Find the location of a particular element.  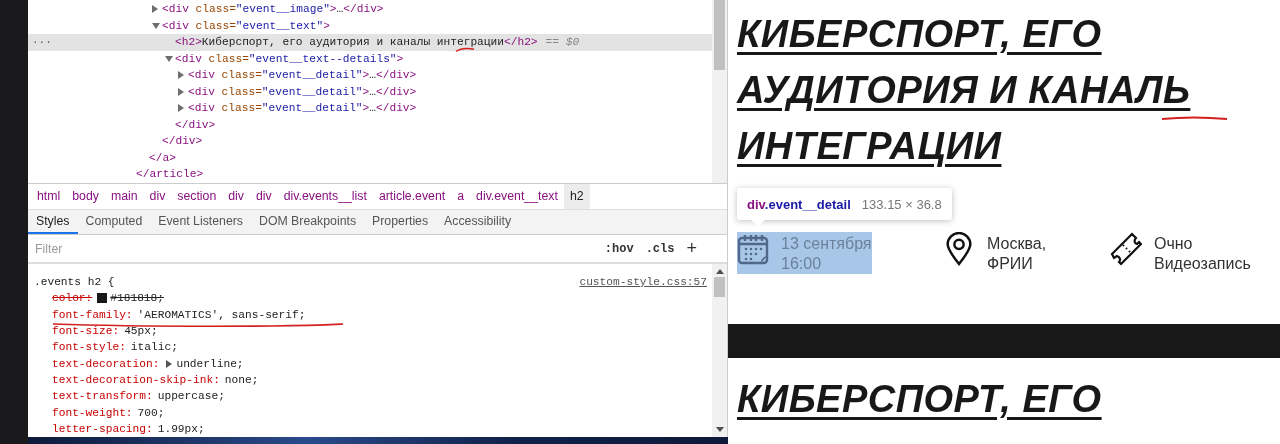

event-title: КИБЕРСПОРТ, ЕГО is located at coordinates (987, 399).